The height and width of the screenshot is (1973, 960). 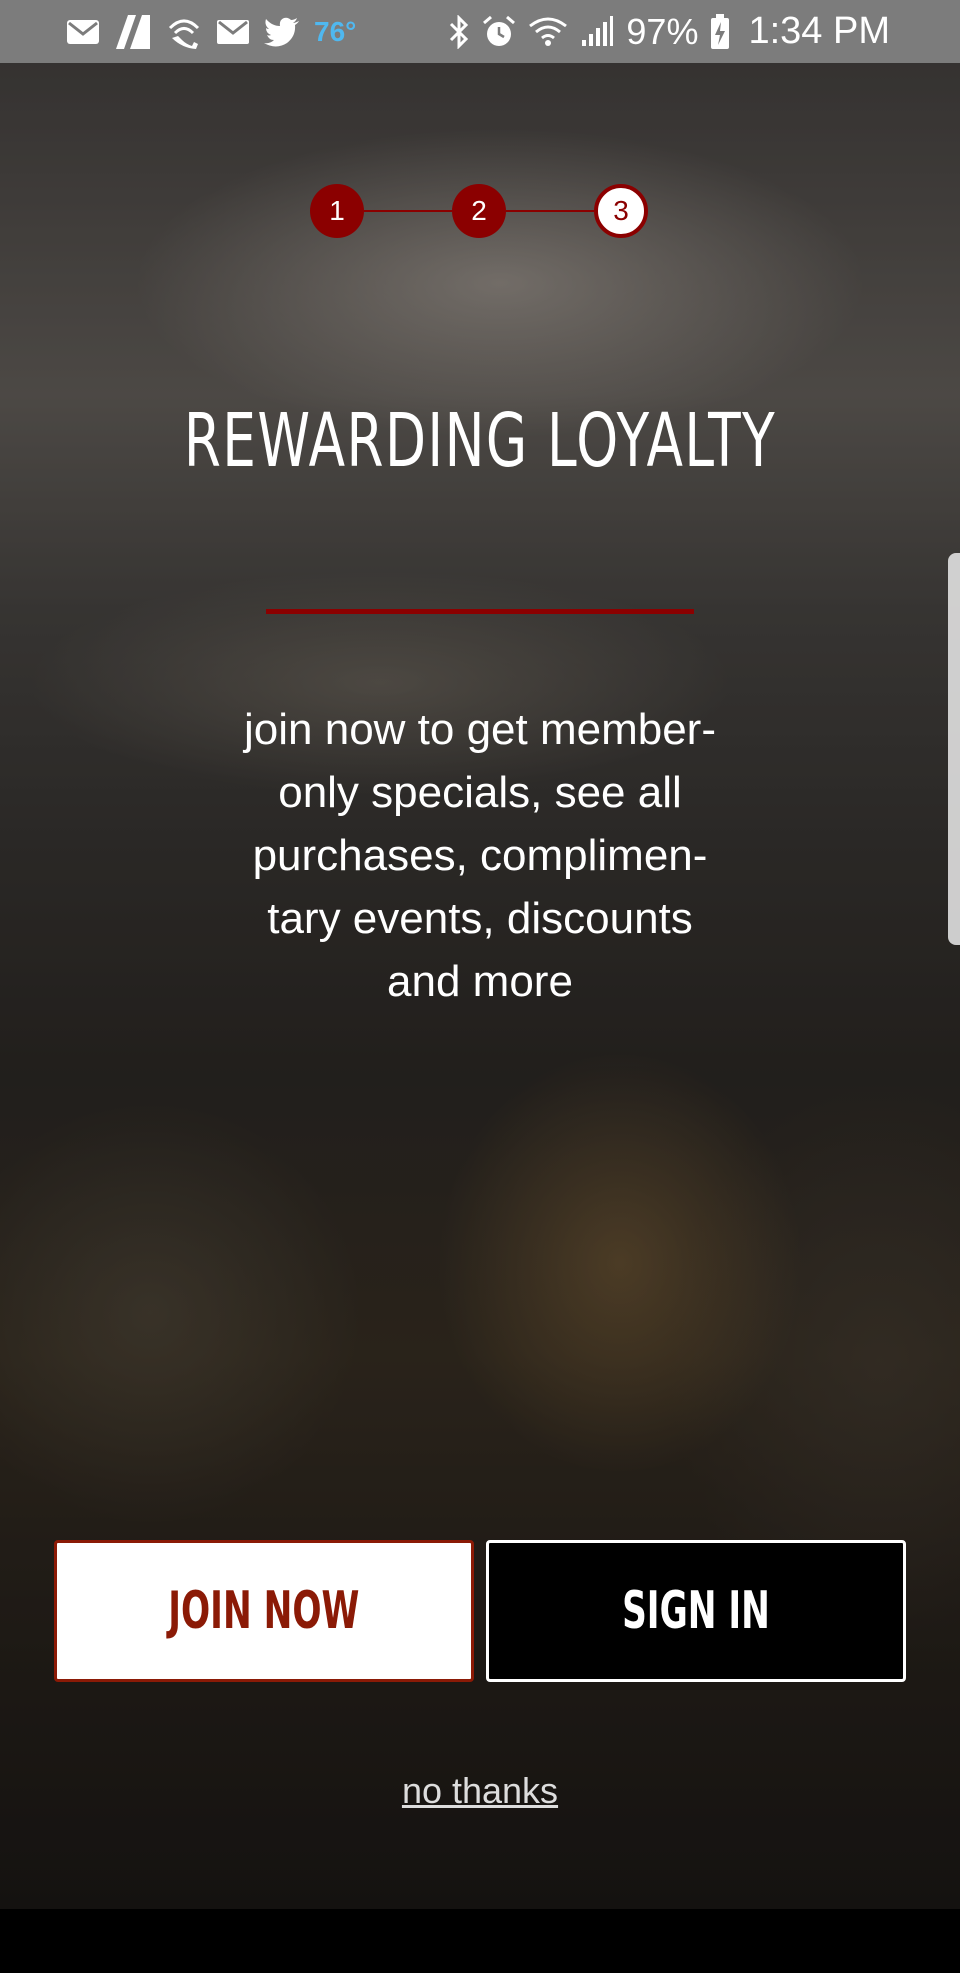 What do you see at coordinates (621, 211) in the screenshot?
I see `step-3-indicator: 3` at bounding box center [621, 211].